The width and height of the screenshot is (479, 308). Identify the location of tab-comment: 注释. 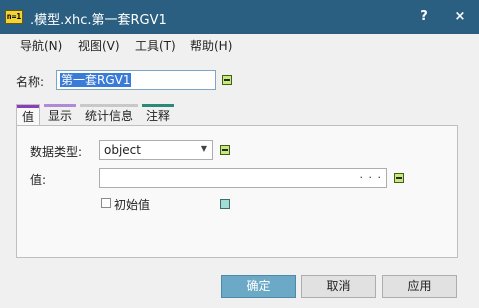
(158, 115).